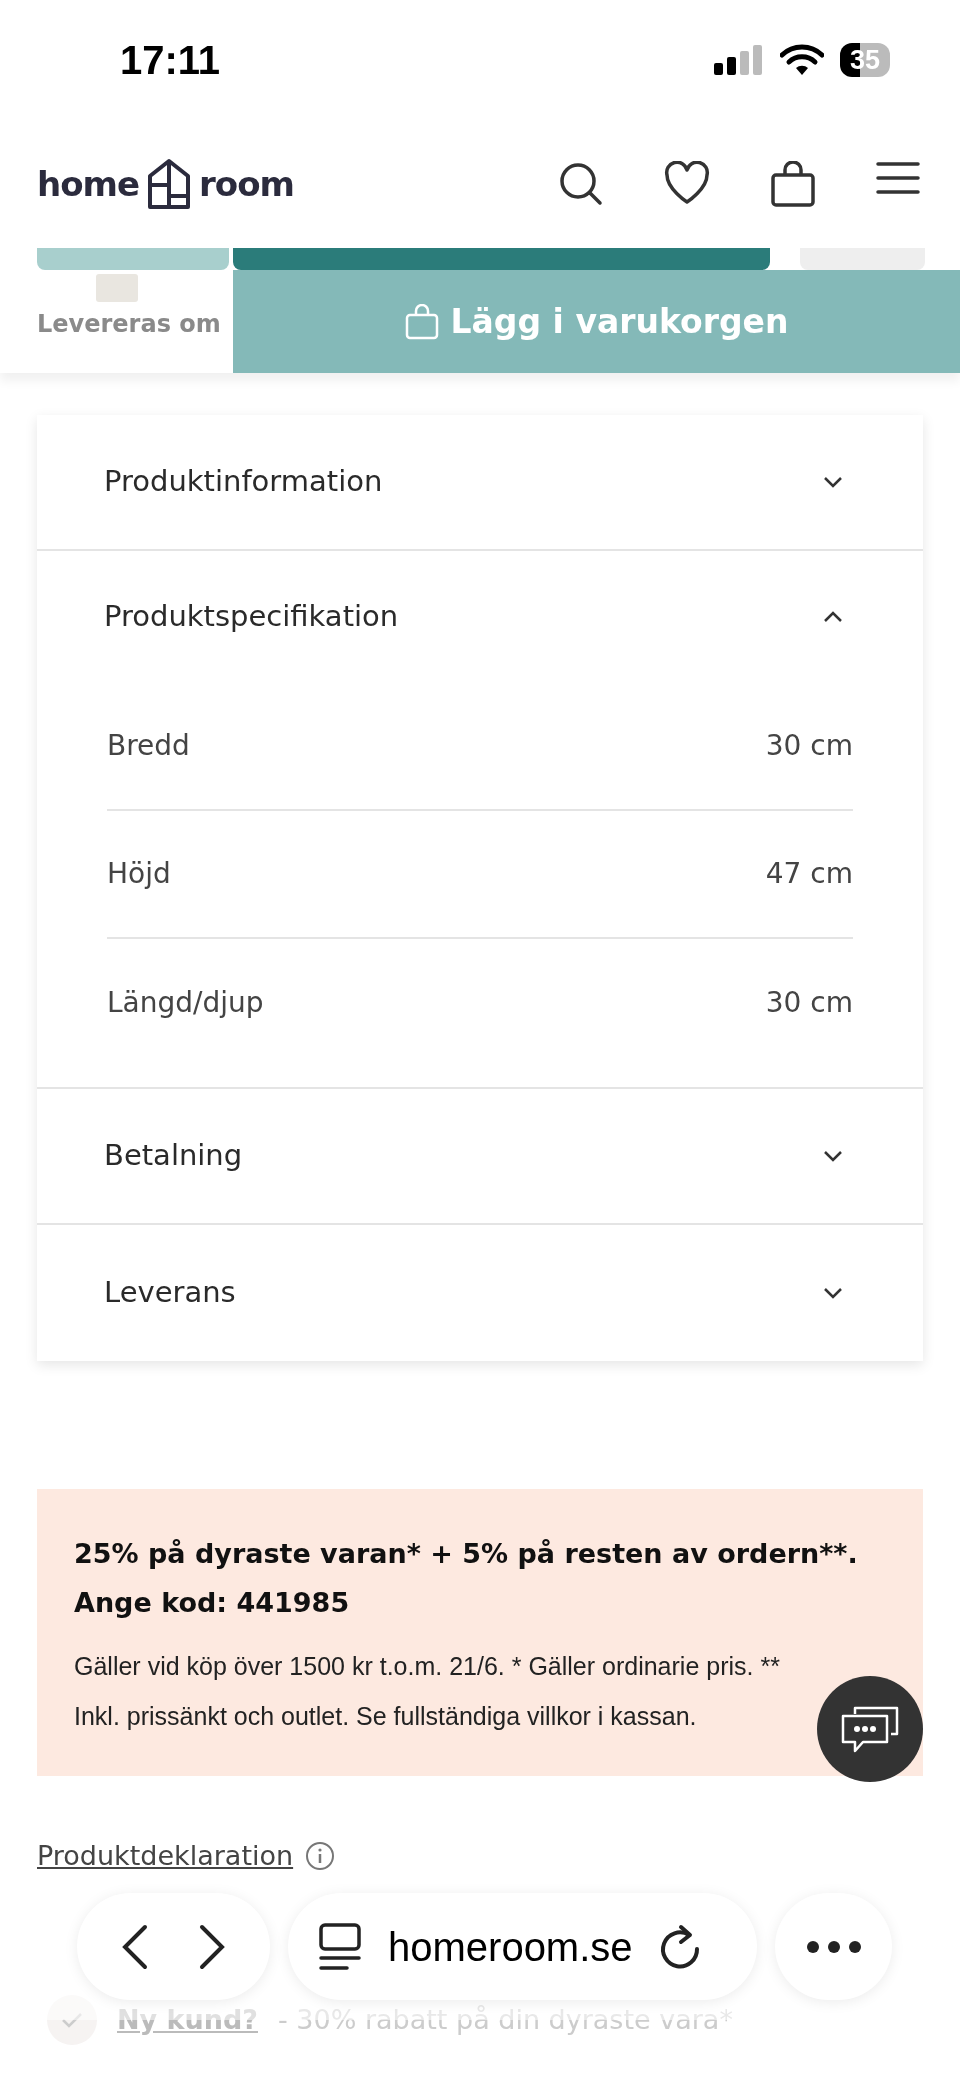 The height and width of the screenshot is (2077, 960). What do you see at coordinates (480, 617) in the screenshot?
I see `accordion-header: Produktspecifikation` at bounding box center [480, 617].